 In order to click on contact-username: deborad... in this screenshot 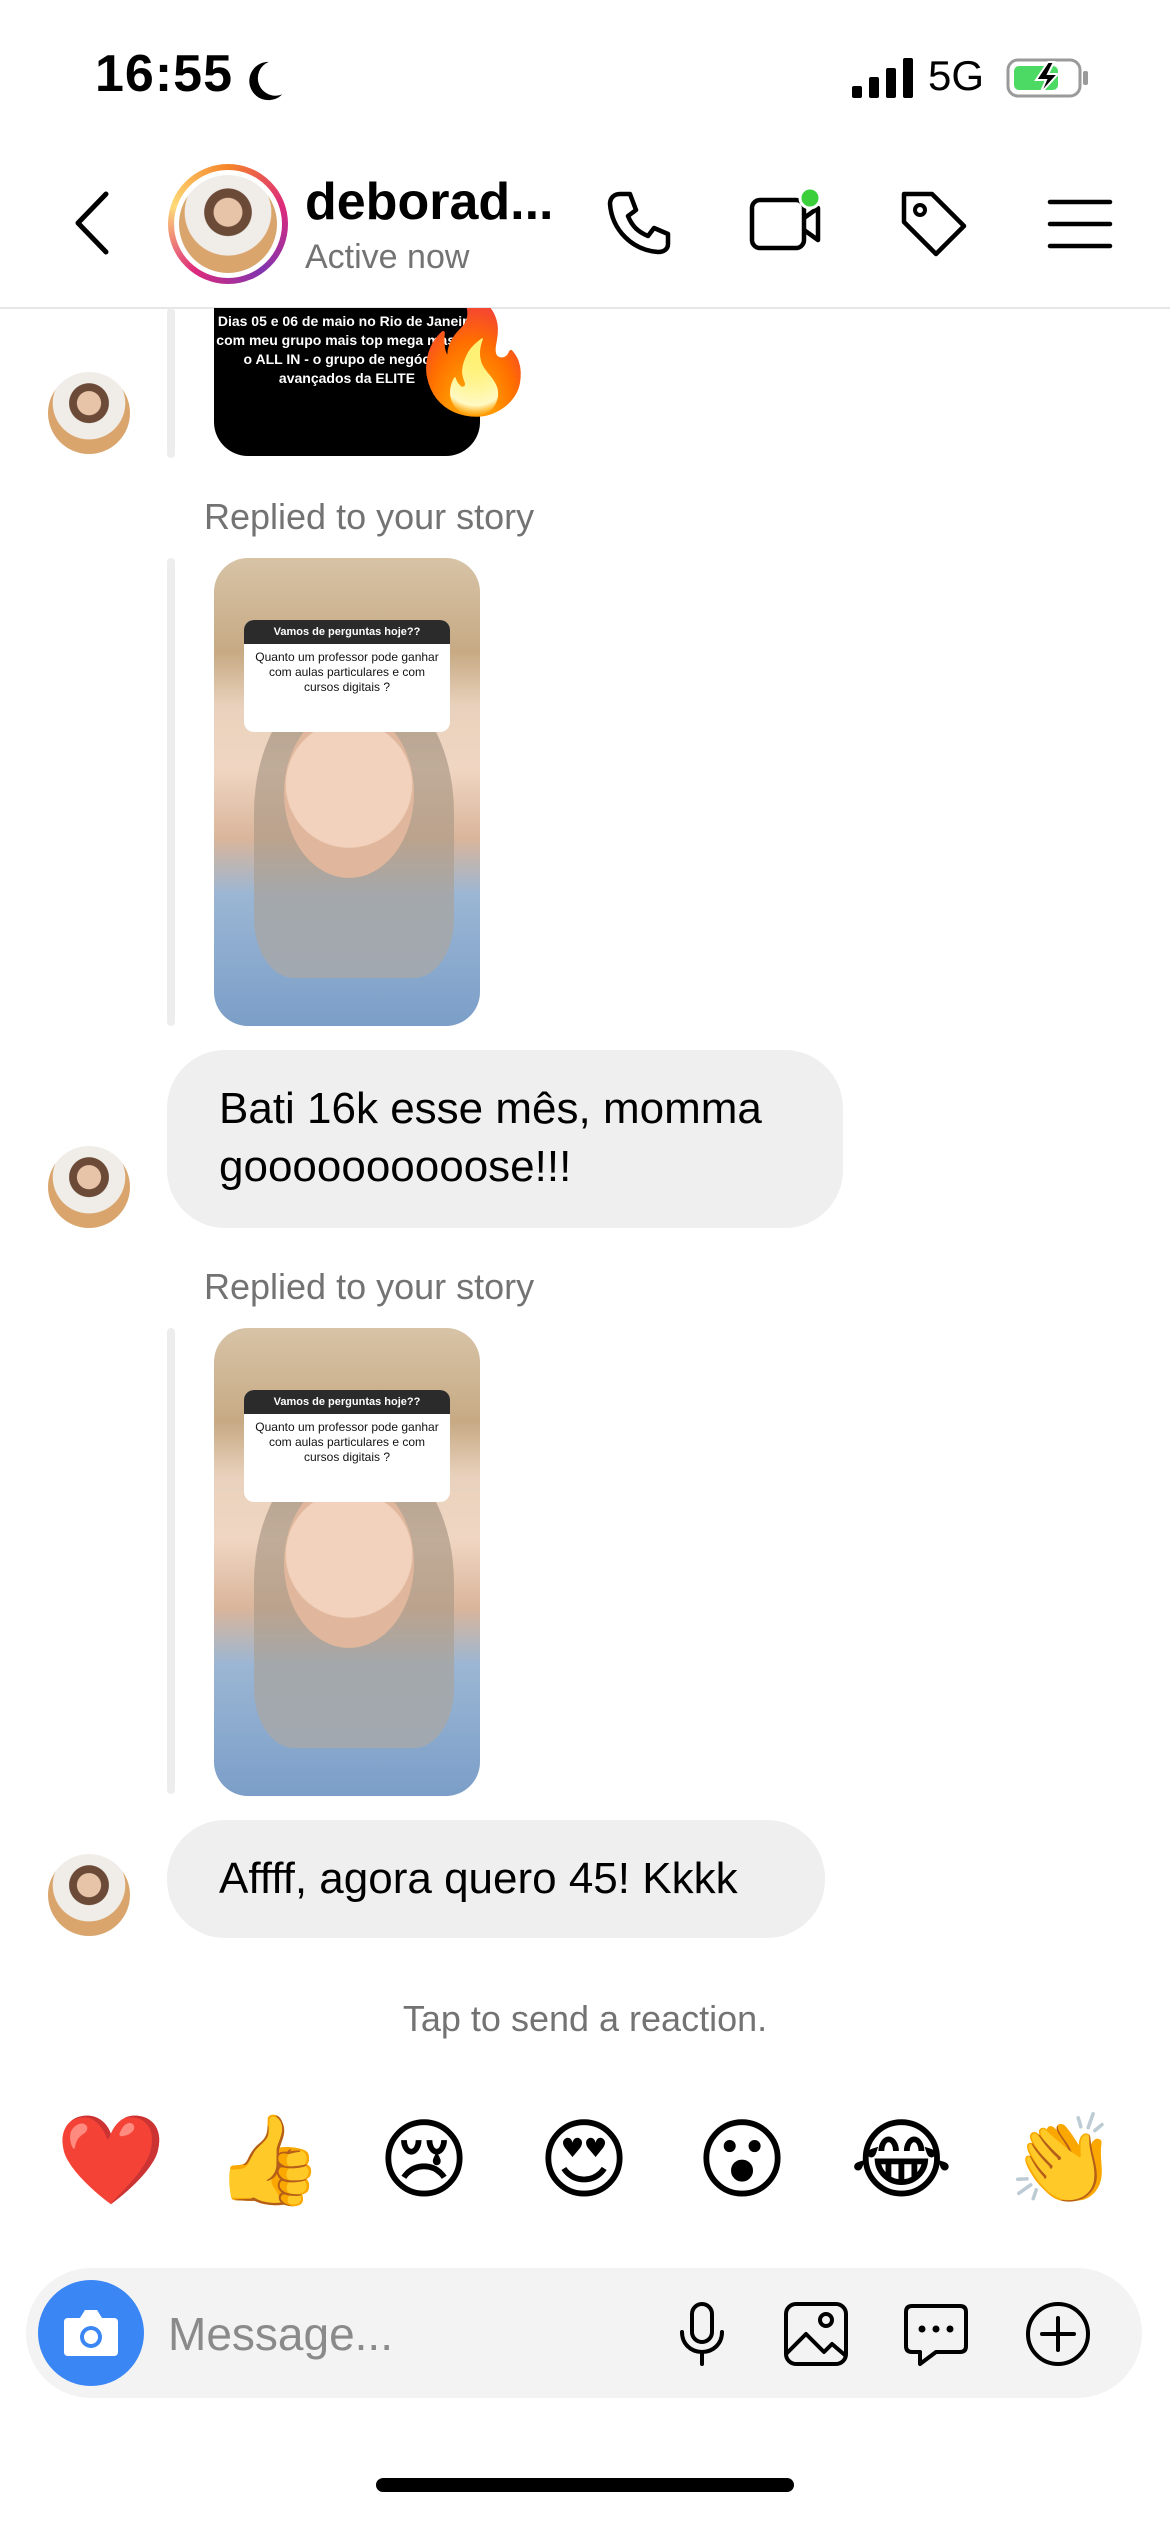, I will do `click(429, 202)`.